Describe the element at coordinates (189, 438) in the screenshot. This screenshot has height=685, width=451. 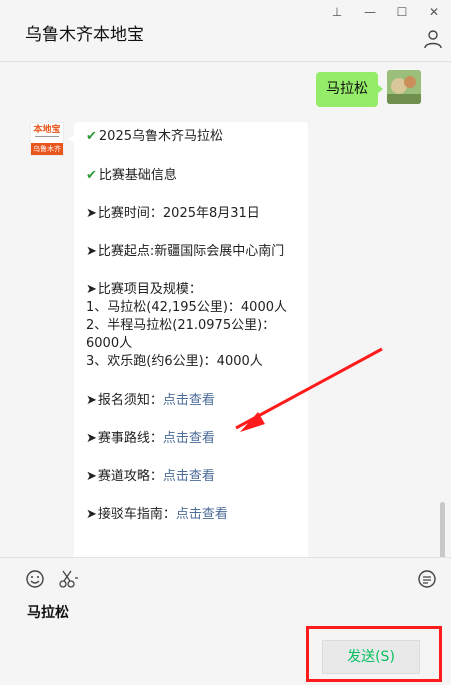
I see `route-link: 点击查看` at that location.